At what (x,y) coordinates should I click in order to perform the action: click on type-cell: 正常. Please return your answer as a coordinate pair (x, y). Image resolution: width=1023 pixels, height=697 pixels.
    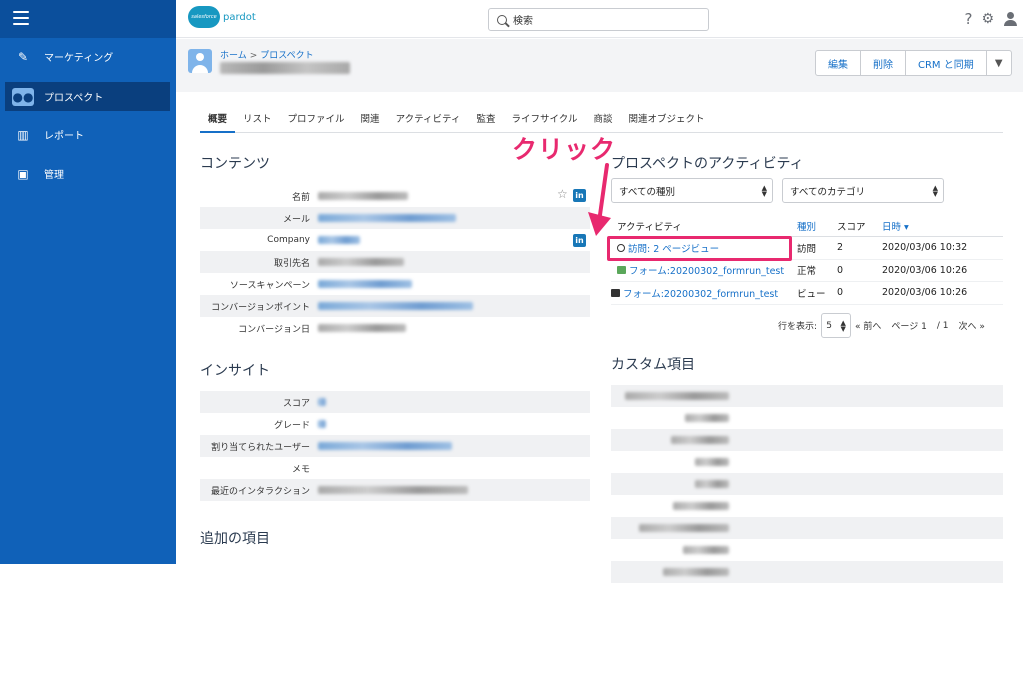
    Looking at the image, I should click on (807, 272).